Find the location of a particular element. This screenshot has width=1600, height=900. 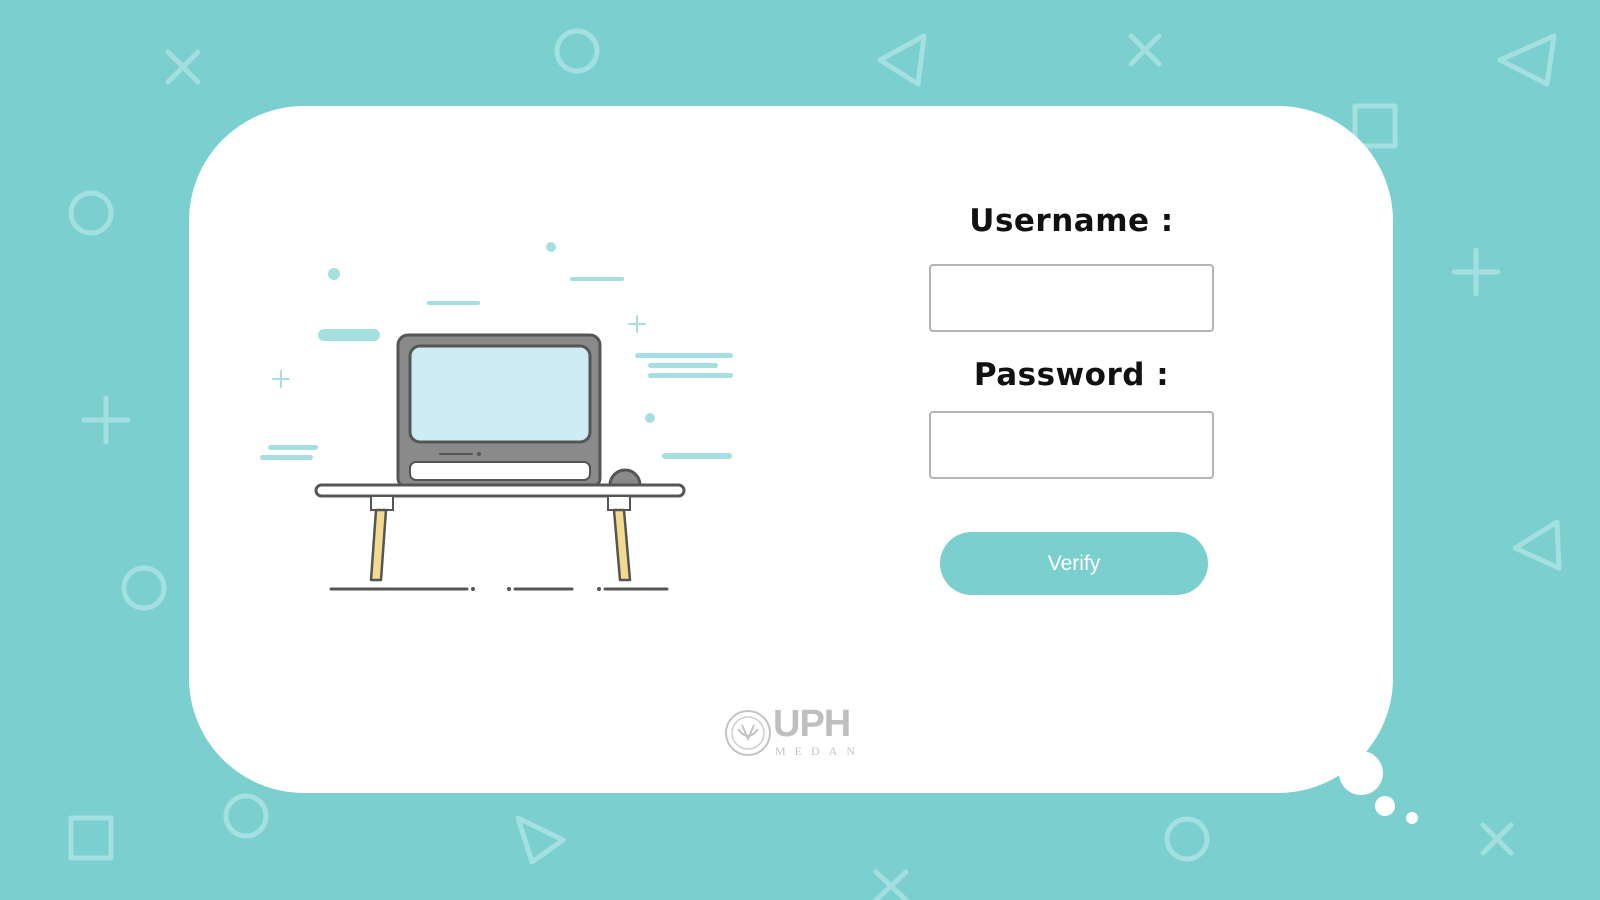

verify-button: Verify is located at coordinates (1074, 563).